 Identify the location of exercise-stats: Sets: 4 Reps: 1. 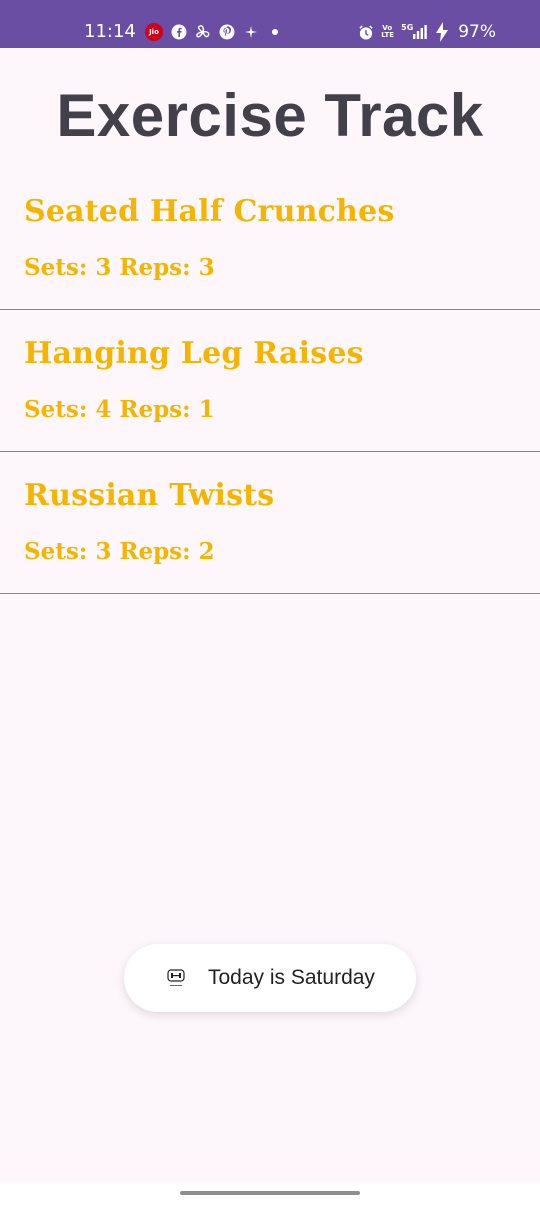
(119, 409).